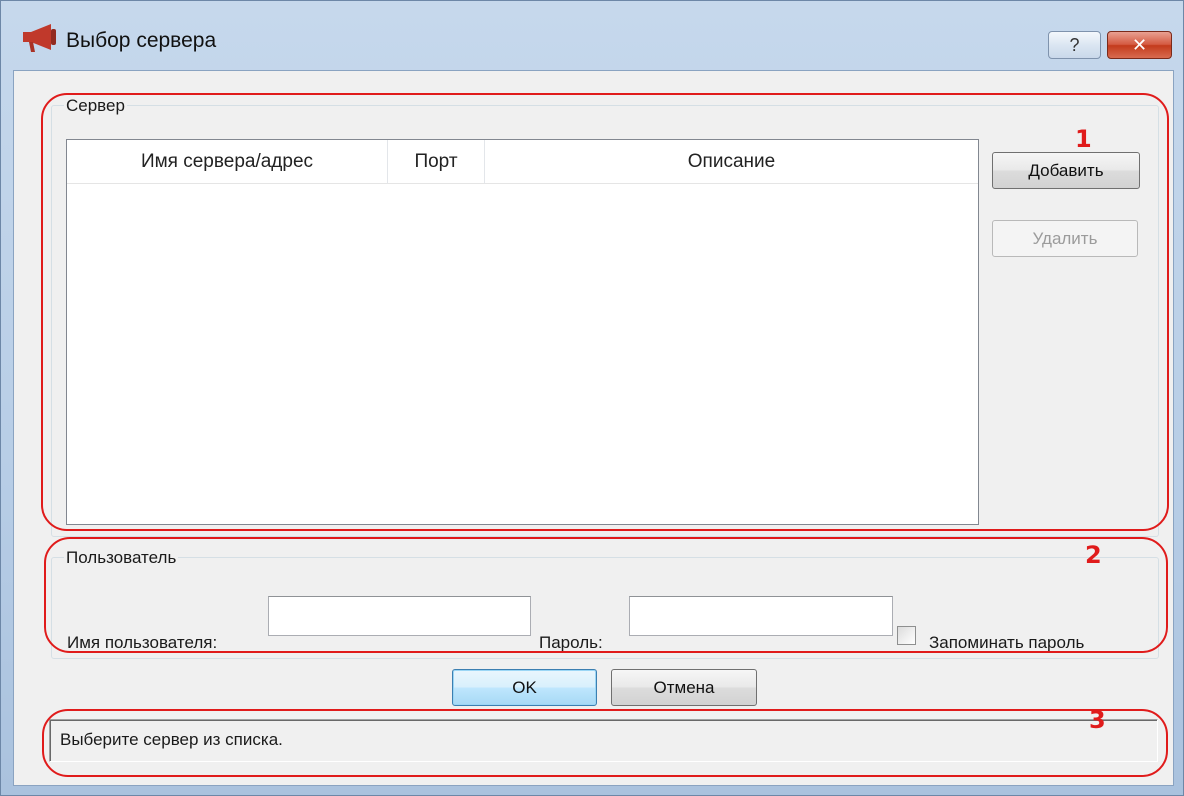 This screenshot has width=1184, height=796. I want to click on help-icon: ?, so click(1074, 44).